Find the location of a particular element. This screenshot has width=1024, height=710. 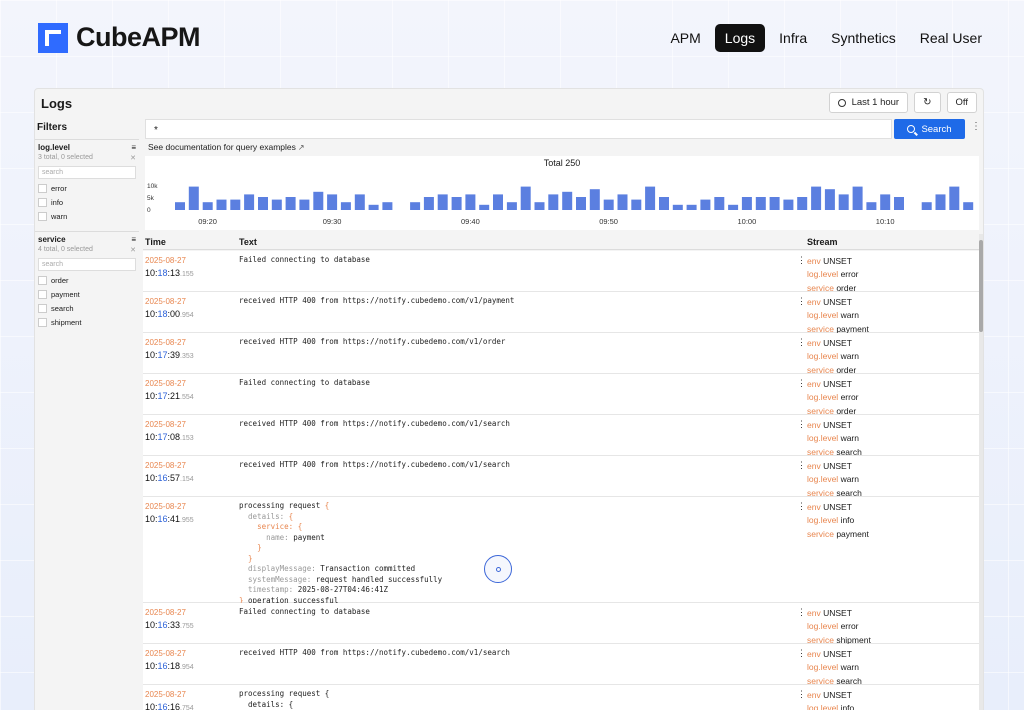

app-logo: CubeAPM is located at coordinates (119, 37).